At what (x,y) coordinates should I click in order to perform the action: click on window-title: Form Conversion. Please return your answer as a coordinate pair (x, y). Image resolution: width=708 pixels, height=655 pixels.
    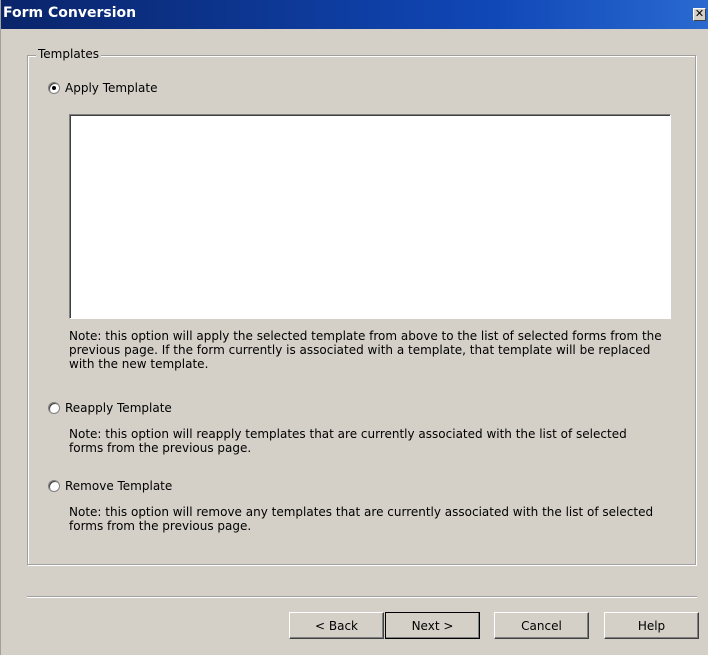
    Looking at the image, I should click on (70, 13).